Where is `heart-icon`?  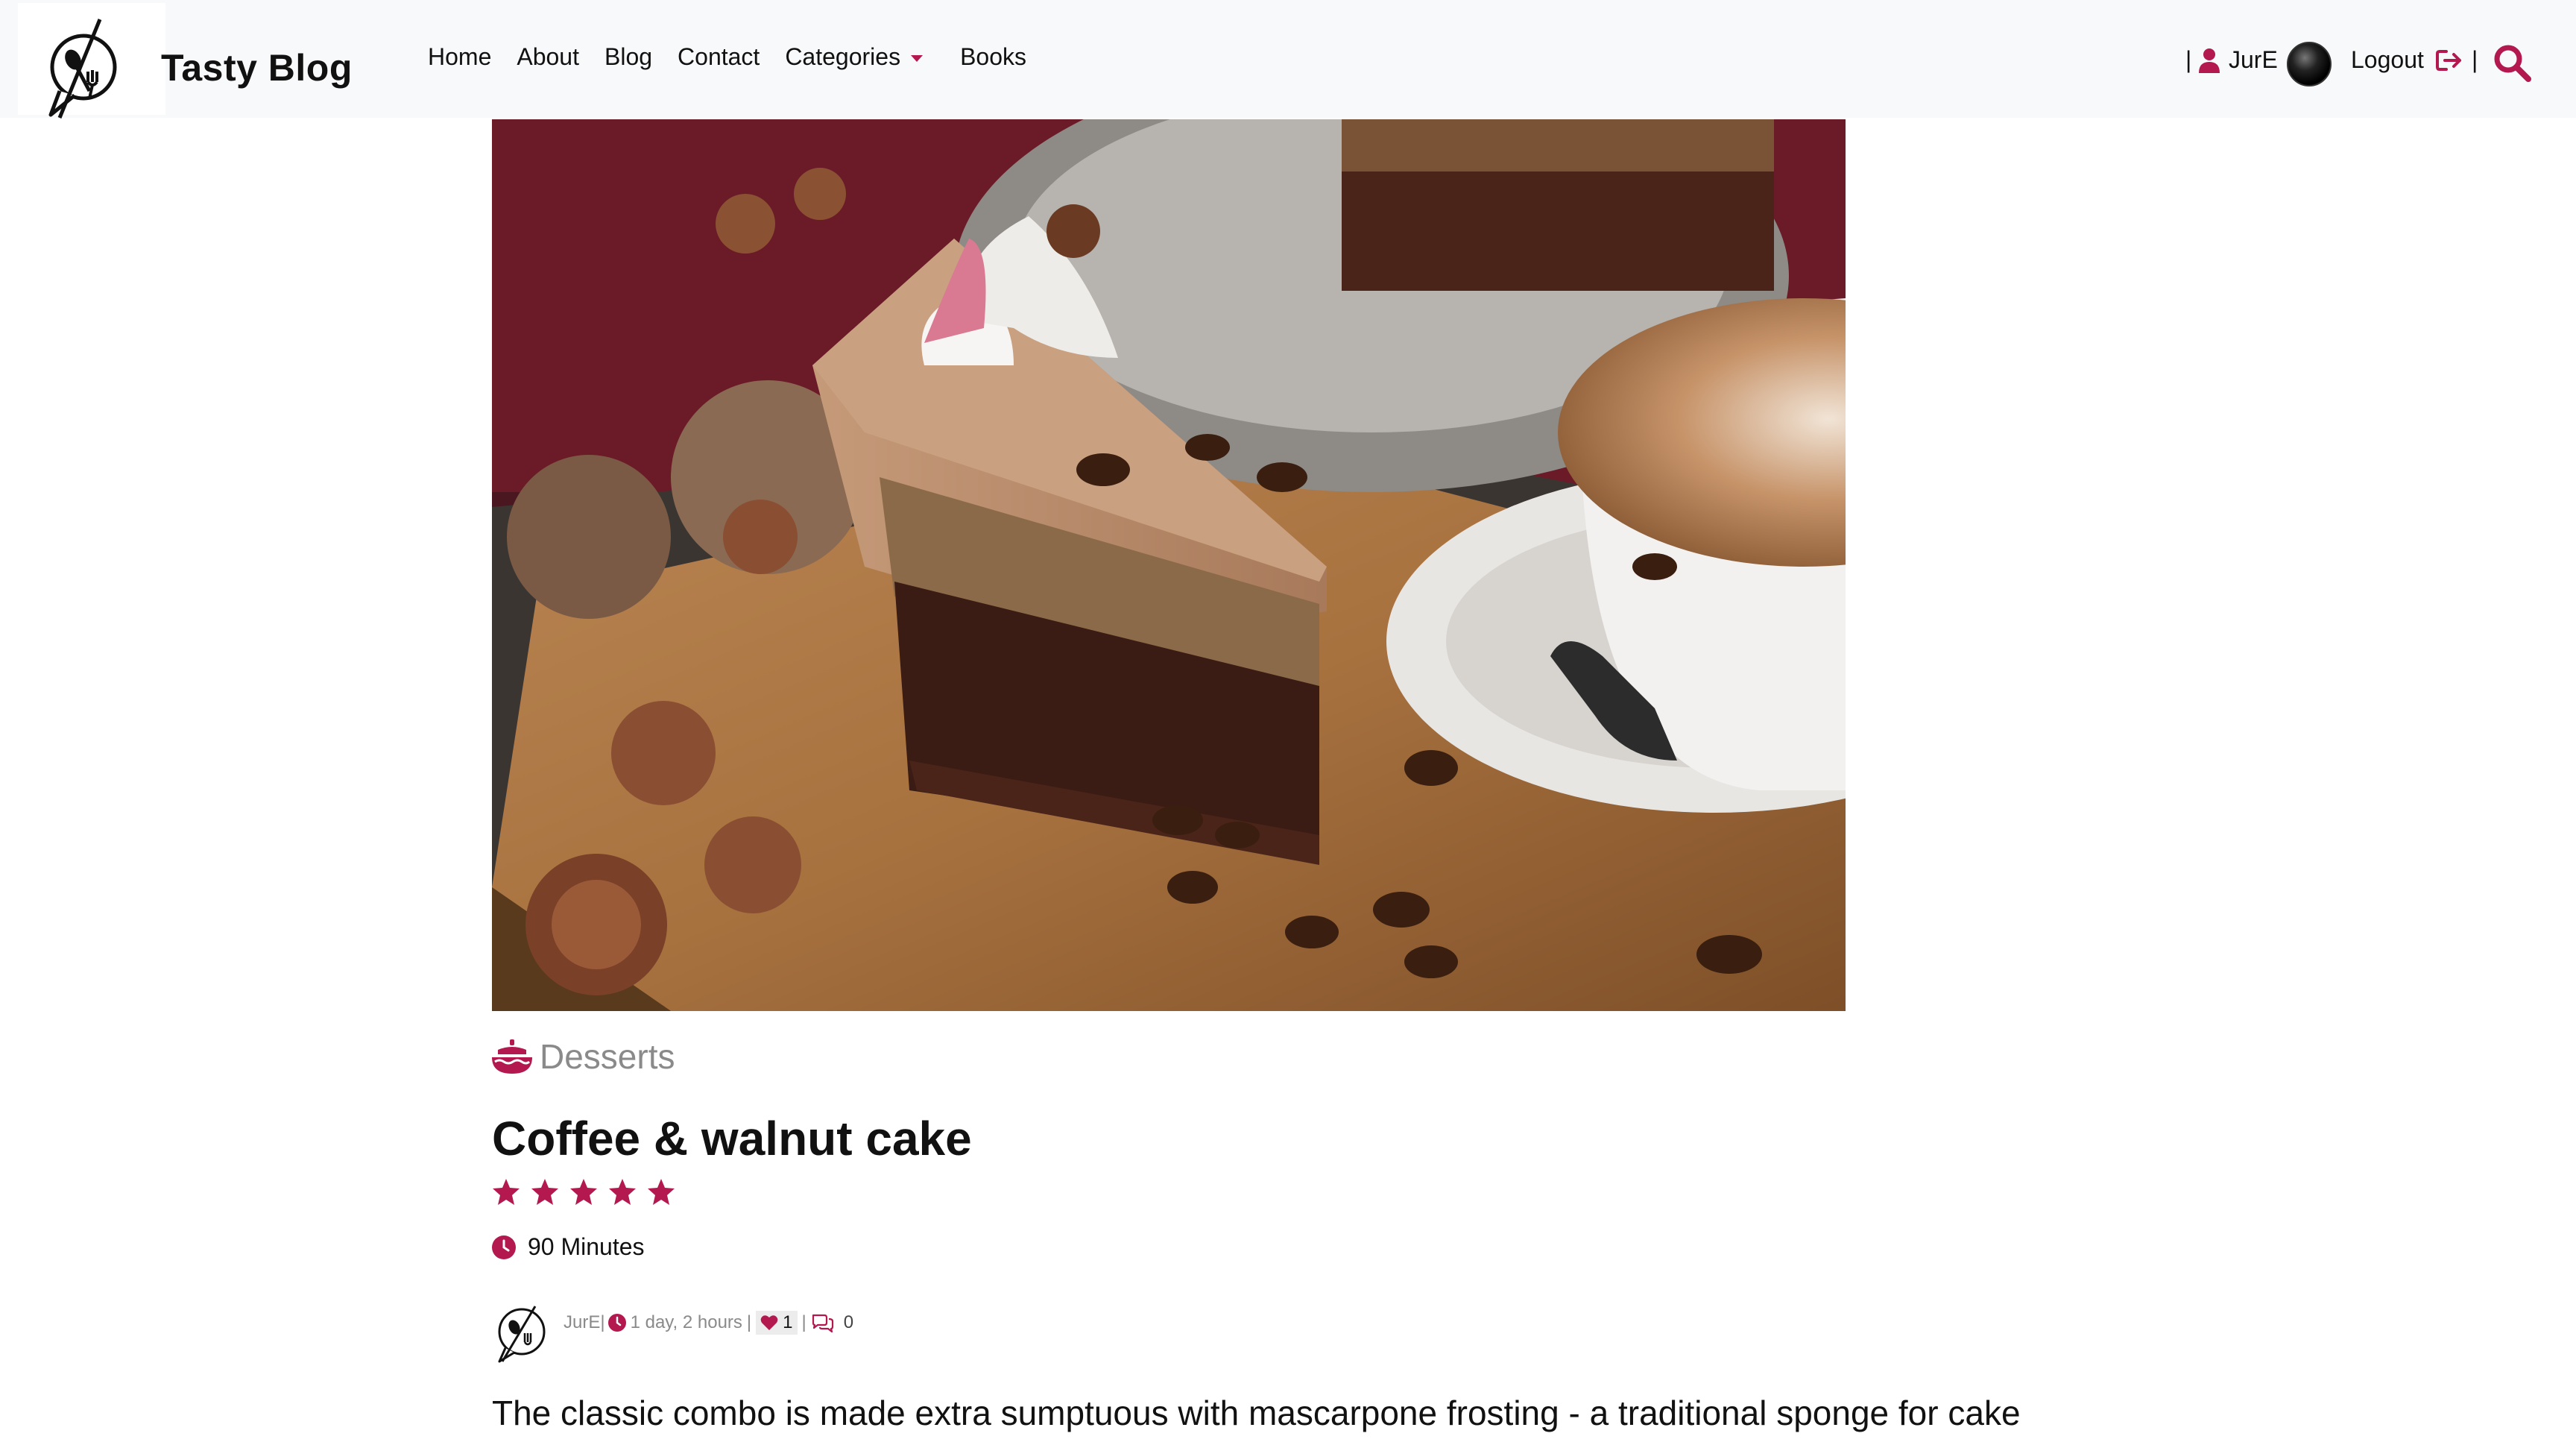 heart-icon is located at coordinates (769, 1322).